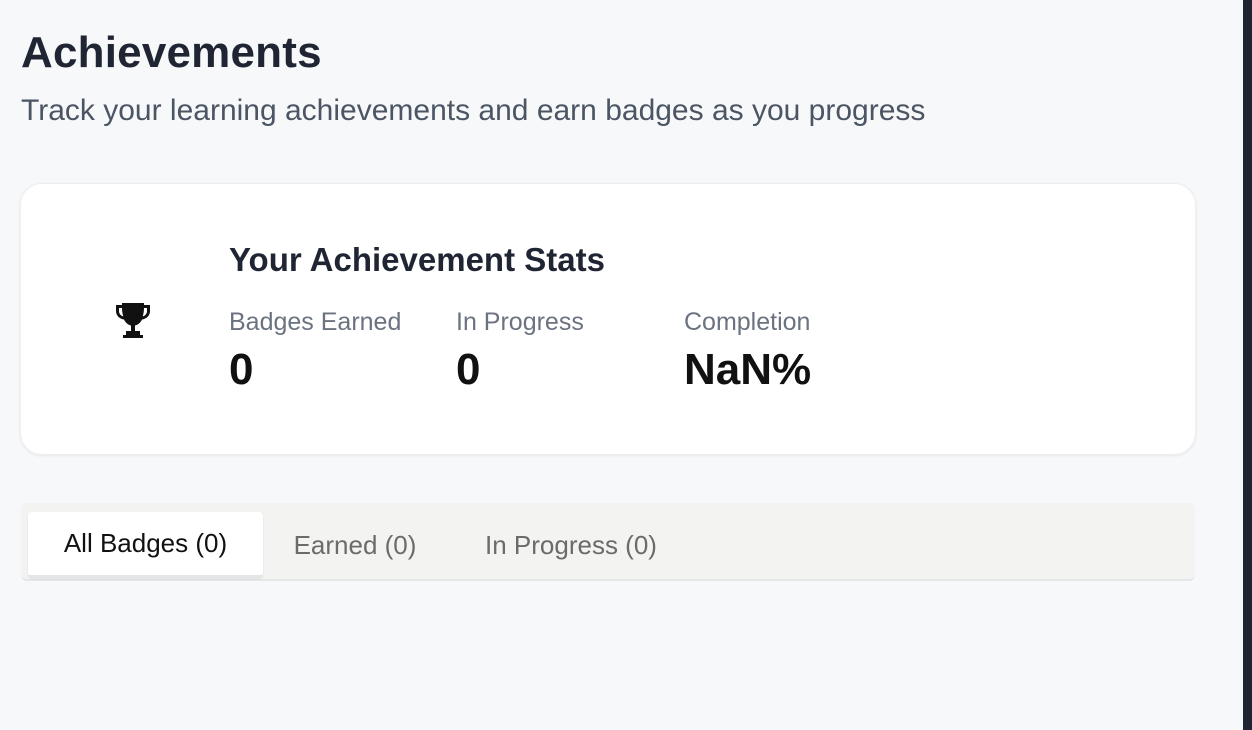 This screenshot has height=730, width=1252. What do you see at coordinates (417, 259) in the screenshot?
I see `stats-heading: Your Achievement Stats` at bounding box center [417, 259].